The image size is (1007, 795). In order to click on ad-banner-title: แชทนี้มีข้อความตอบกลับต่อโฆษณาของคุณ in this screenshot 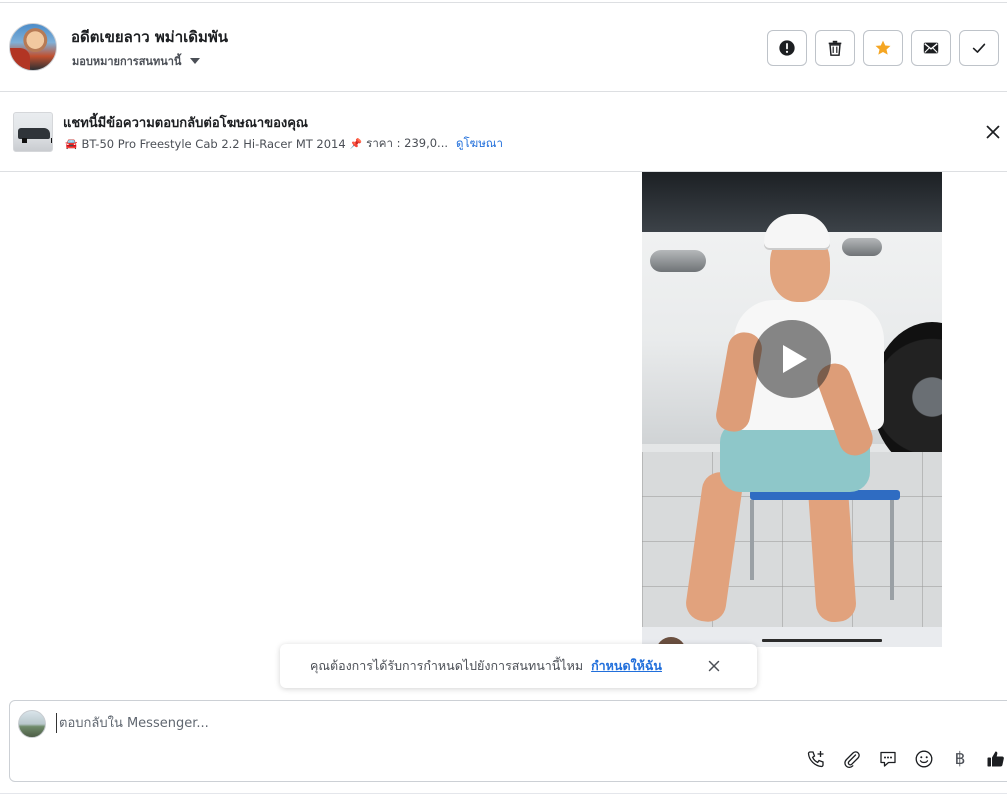, I will do `click(185, 123)`.